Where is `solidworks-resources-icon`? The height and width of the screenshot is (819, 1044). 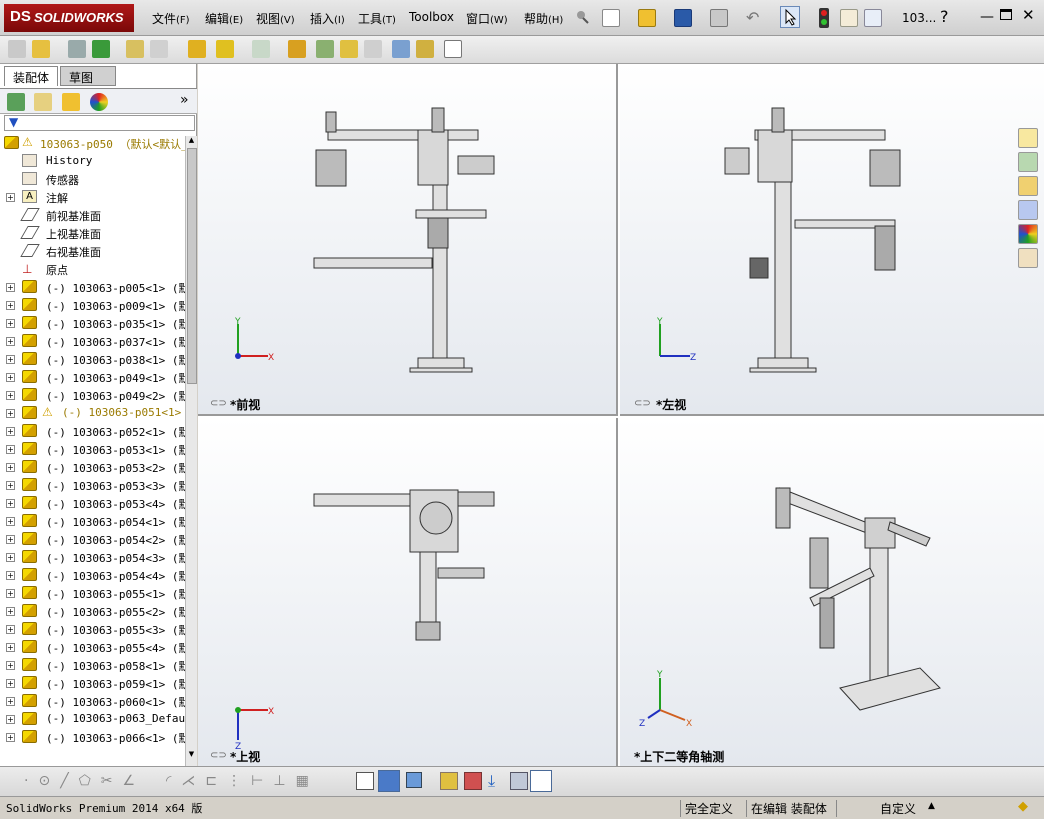 solidworks-resources-icon is located at coordinates (1028, 138).